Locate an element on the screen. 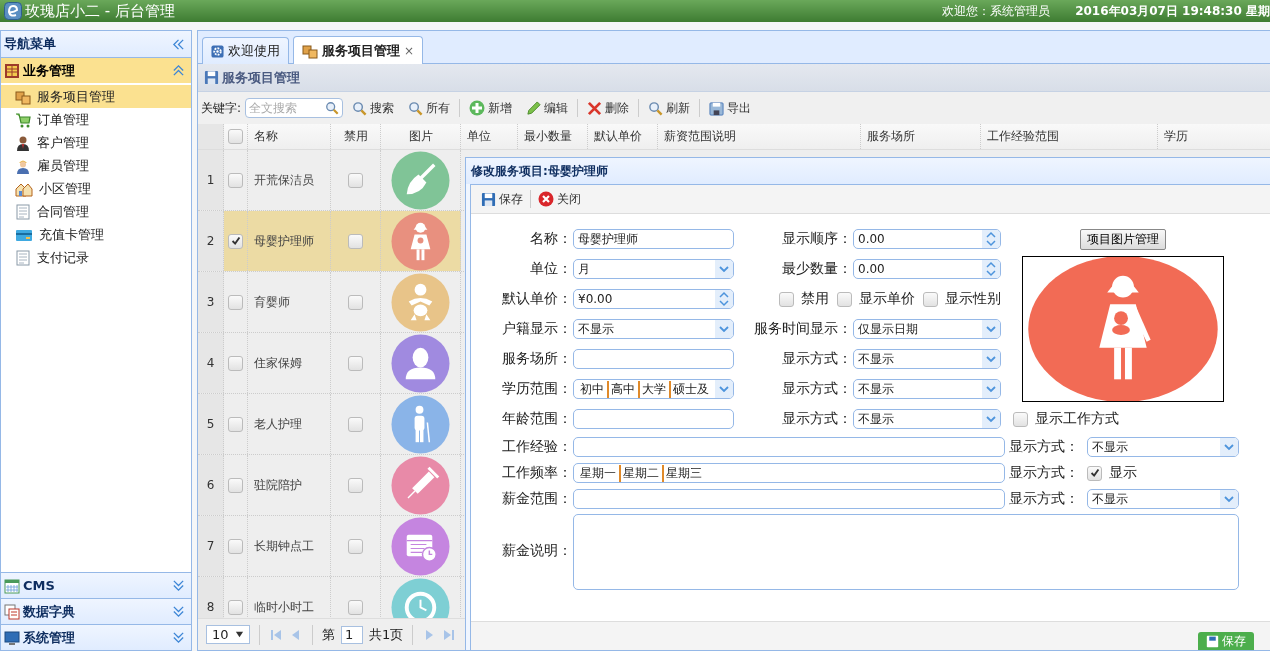 The height and width of the screenshot is (651, 1270). add-button: 新增 is located at coordinates (491, 108).